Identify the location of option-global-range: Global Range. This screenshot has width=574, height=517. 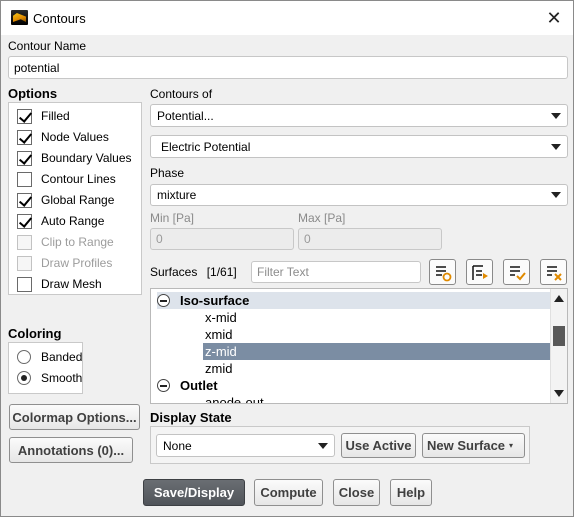
(65, 200).